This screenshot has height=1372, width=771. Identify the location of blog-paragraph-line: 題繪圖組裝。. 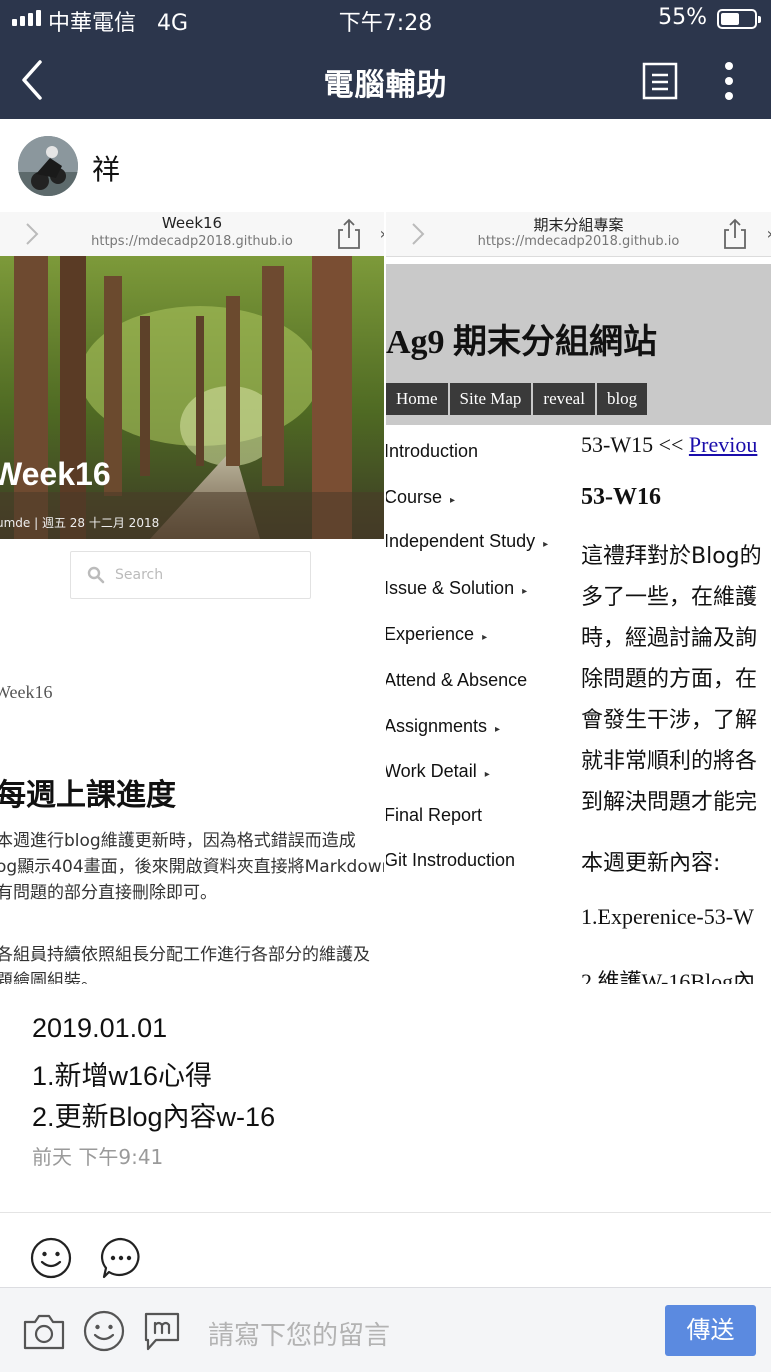
(49, 977).